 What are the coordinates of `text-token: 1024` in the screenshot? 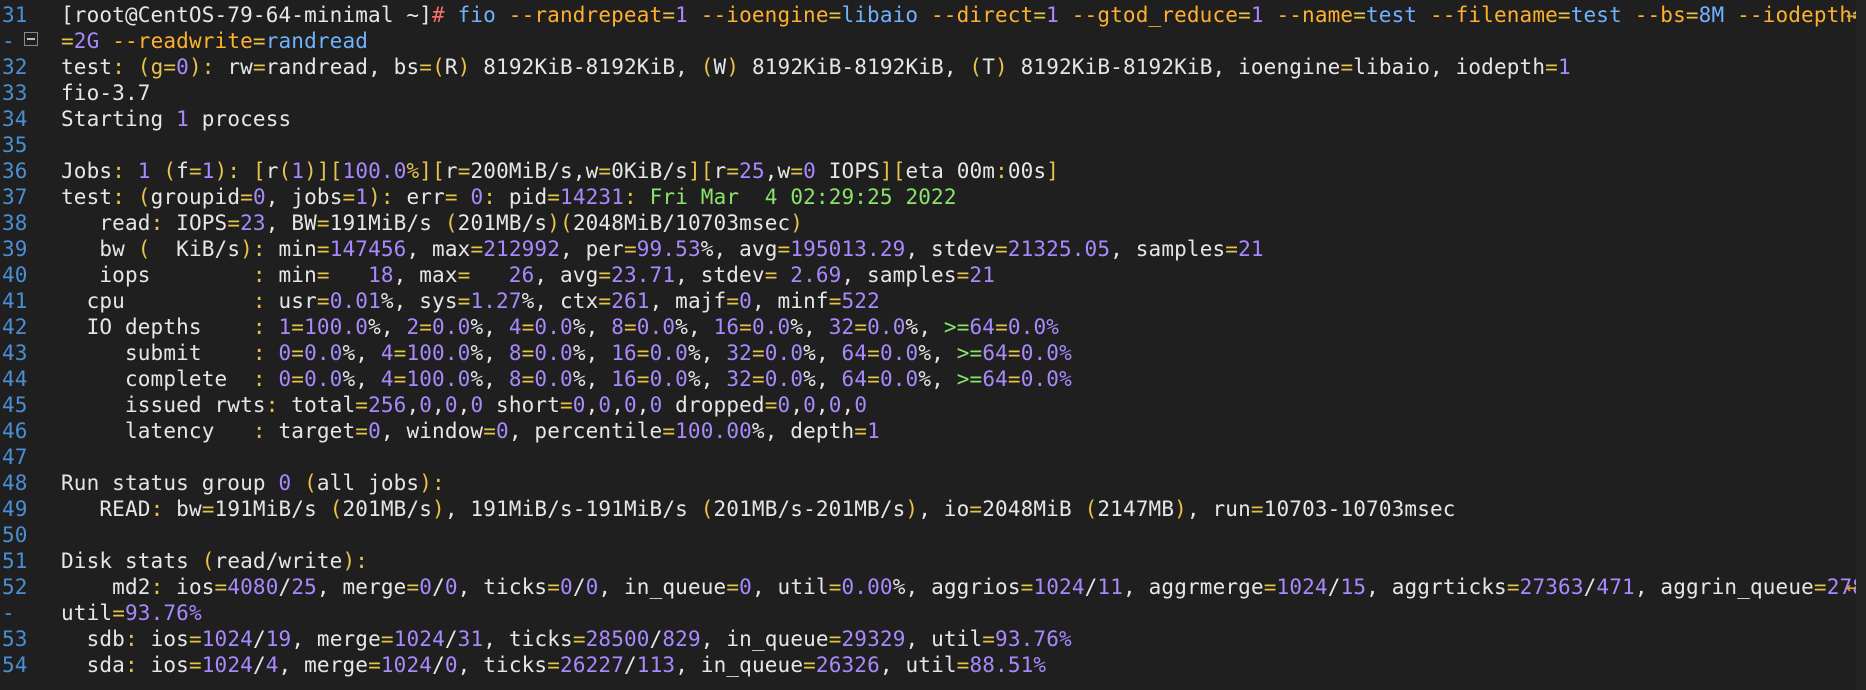 It's located at (227, 639).